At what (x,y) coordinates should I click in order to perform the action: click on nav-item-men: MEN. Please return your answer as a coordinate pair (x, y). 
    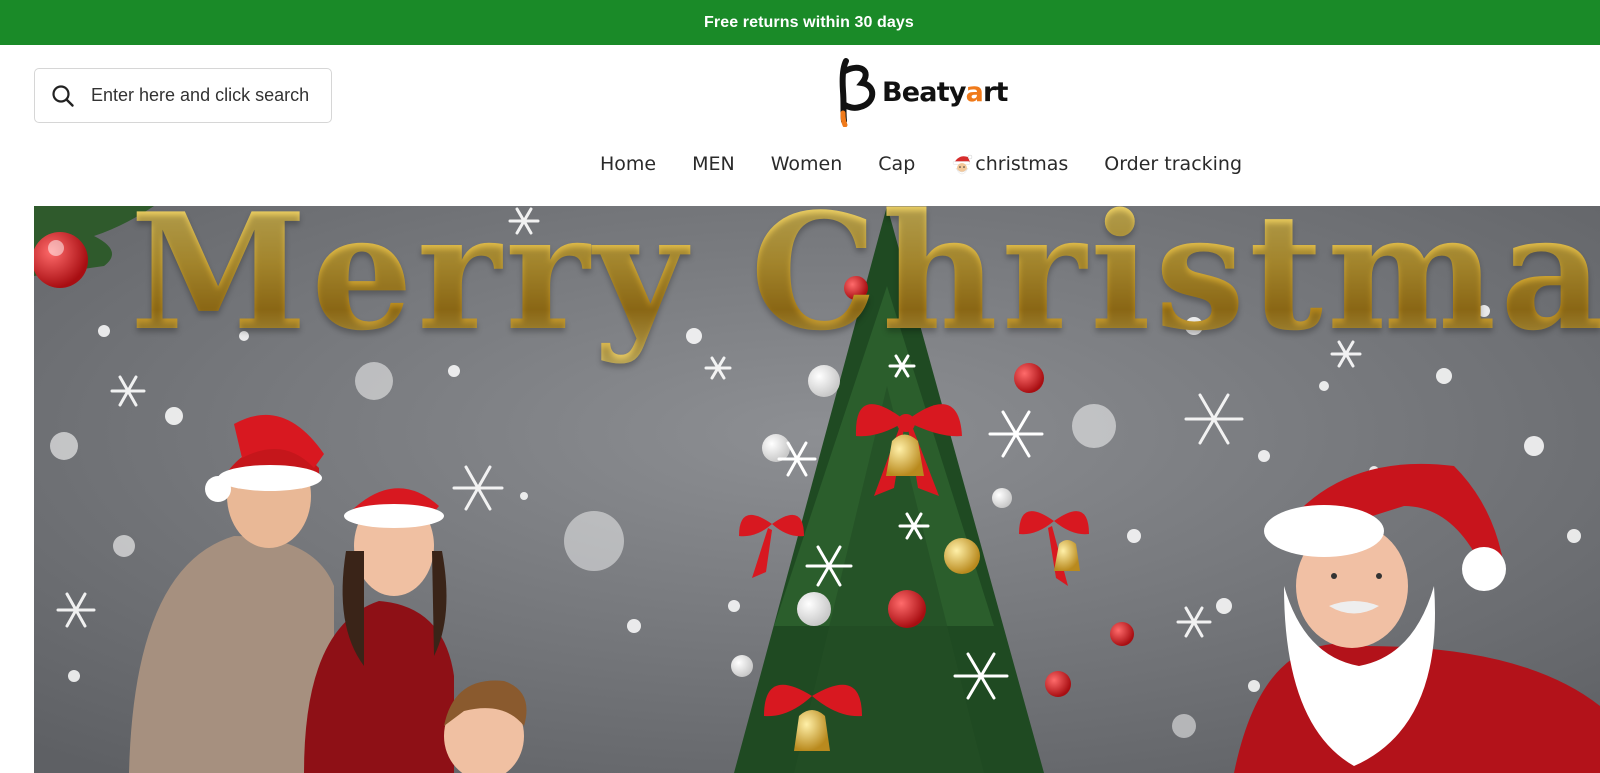
    Looking at the image, I should click on (713, 164).